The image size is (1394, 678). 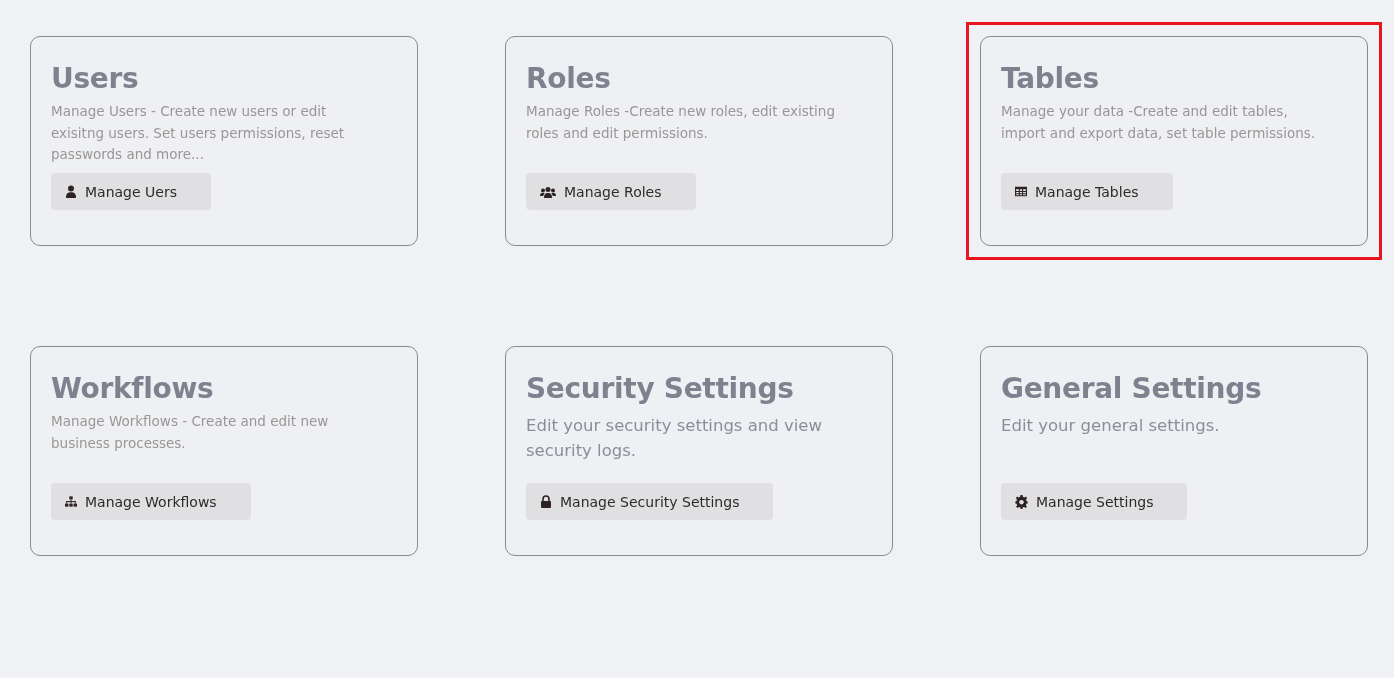 What do you see at coordinates (650, 501) in the screenshot?
I see `manage-button: Manage Security Settings` at bounding box center [650, 501].